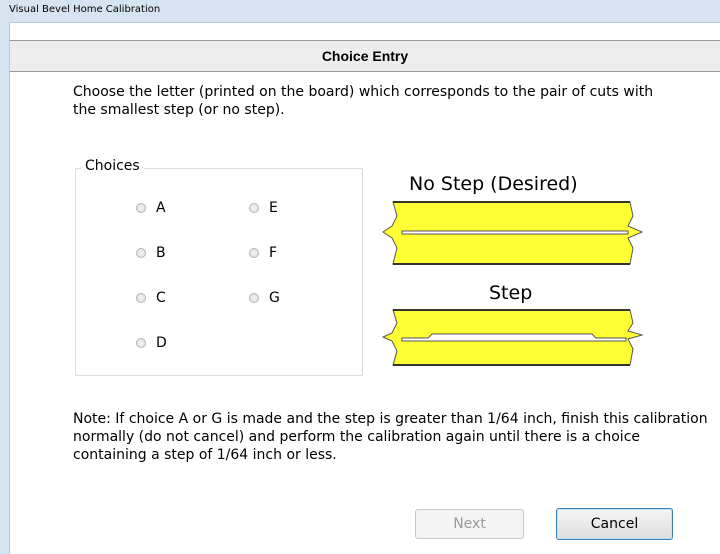  What do you see at coordinates (360, 11) in the screenshot?
I see `title-bar: Visual Bevel Home Calibration` at bounding box center [360, 11].